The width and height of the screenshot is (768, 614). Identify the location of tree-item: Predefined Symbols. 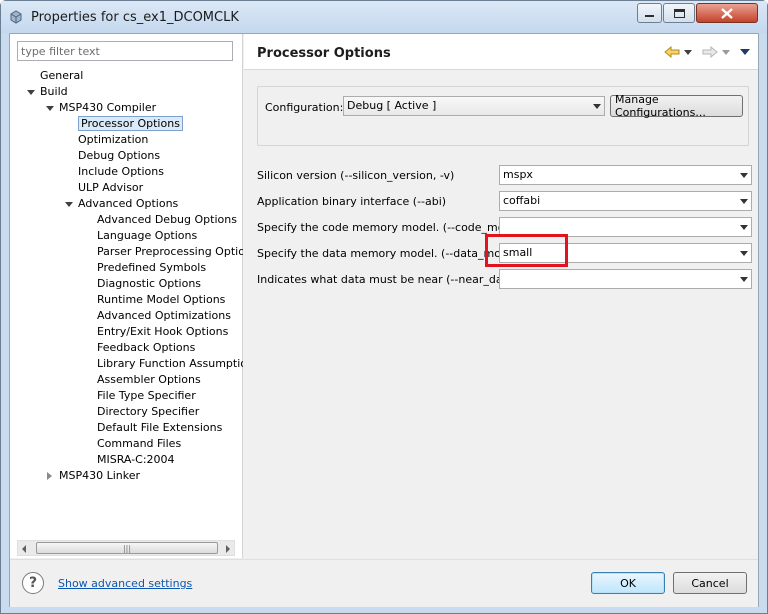
(151, 268).